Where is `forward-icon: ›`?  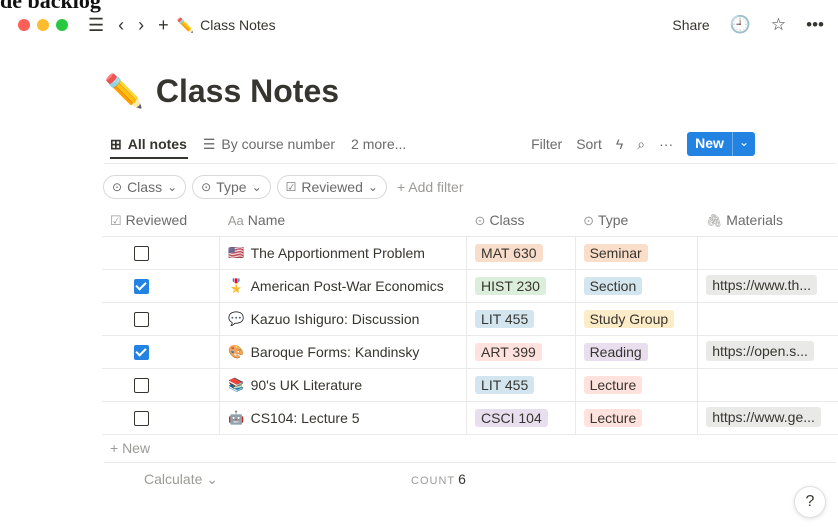
forward-icon: › is located at coordinates (141, 25).